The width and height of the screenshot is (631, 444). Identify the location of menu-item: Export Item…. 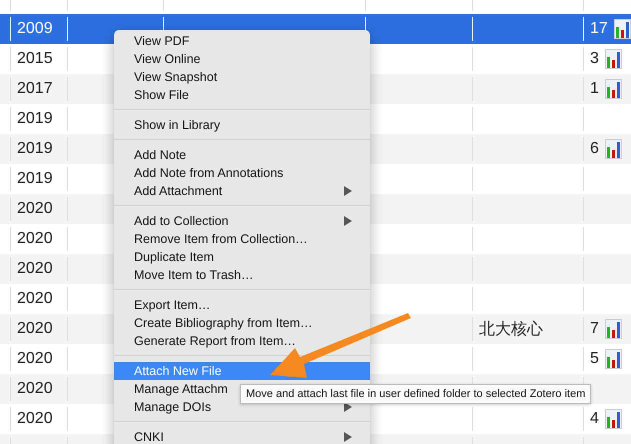
(242, 305).